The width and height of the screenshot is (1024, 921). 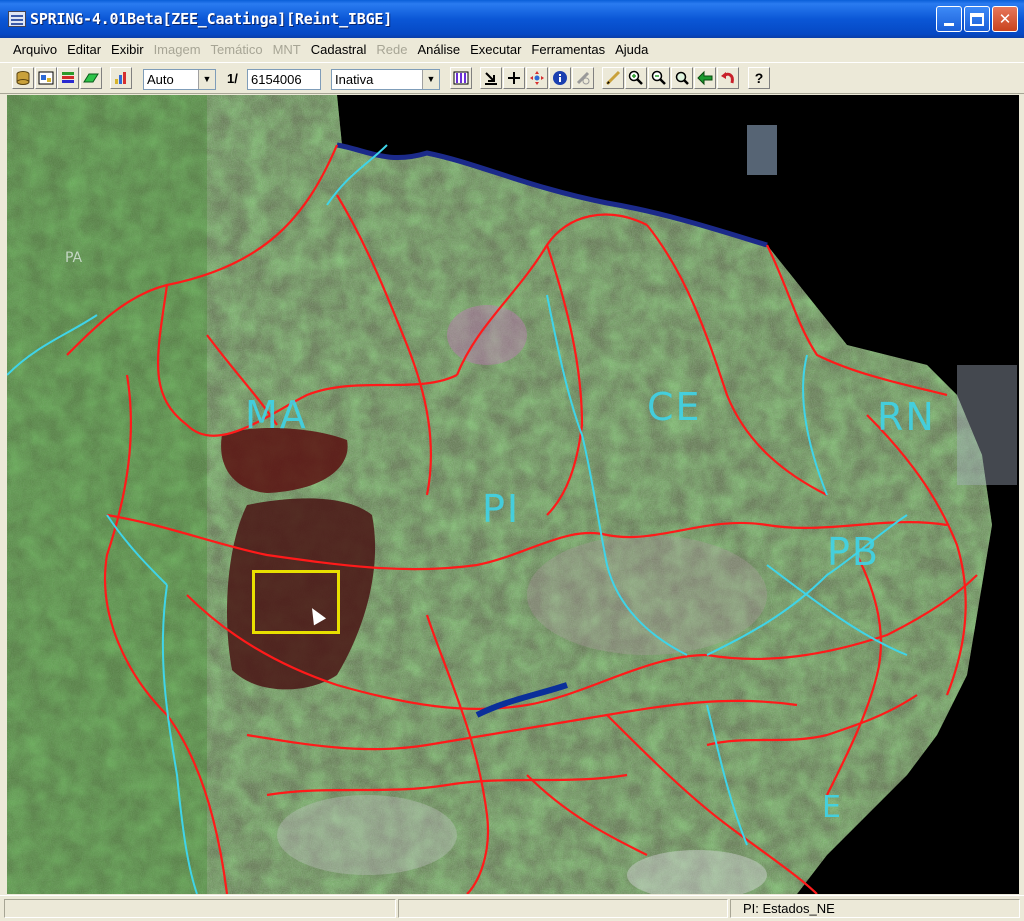 I want to click on zoom-in-icon, so click(x=636, y=78).